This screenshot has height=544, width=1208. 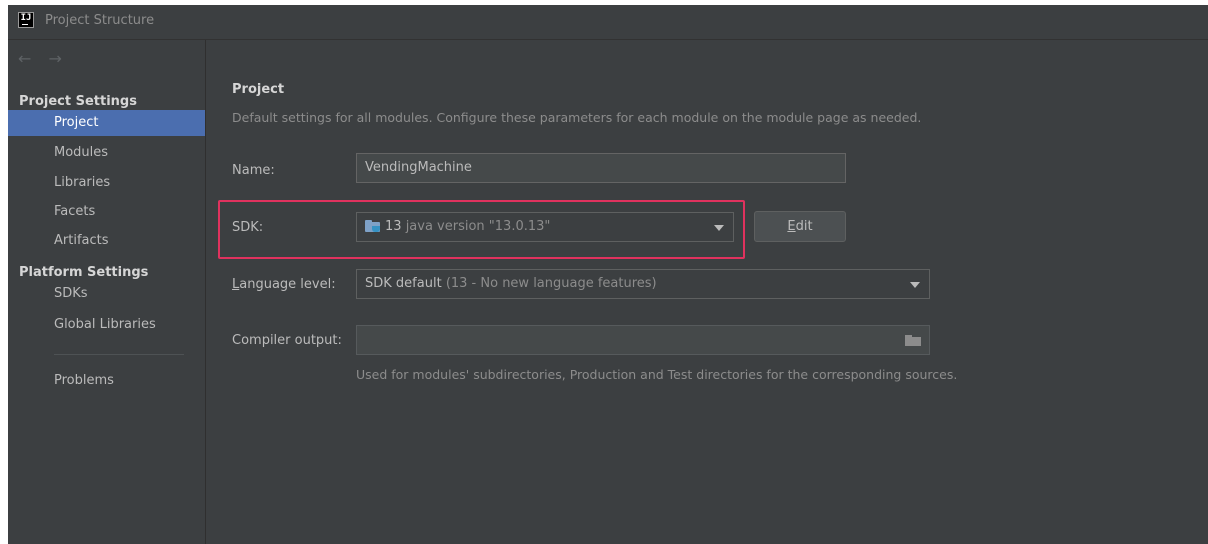 What do you see at coordinates (643, 340) in the screenshot?
I see `compiler-output-field` at bounding box center [643, 340].